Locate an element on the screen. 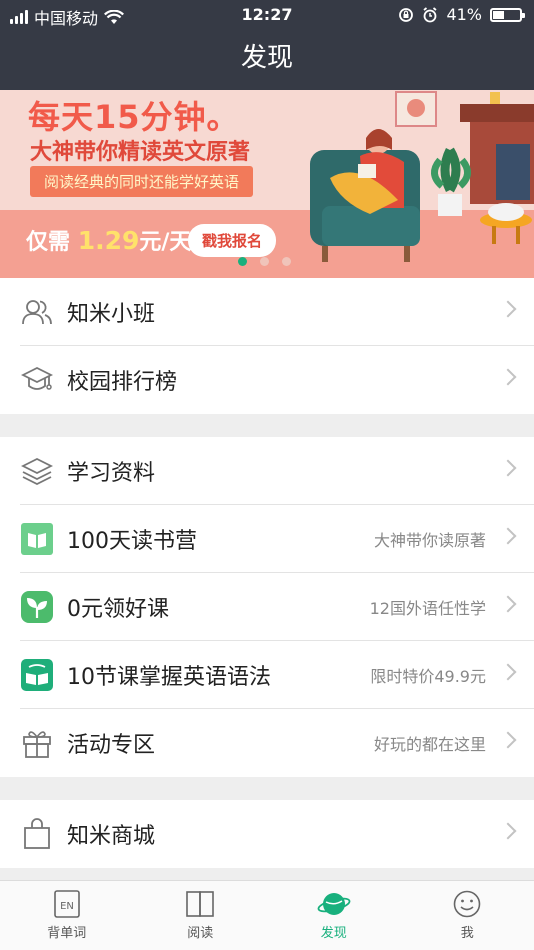  banner-headline: 每天15分钟。 is located at coordinates (134, 117).